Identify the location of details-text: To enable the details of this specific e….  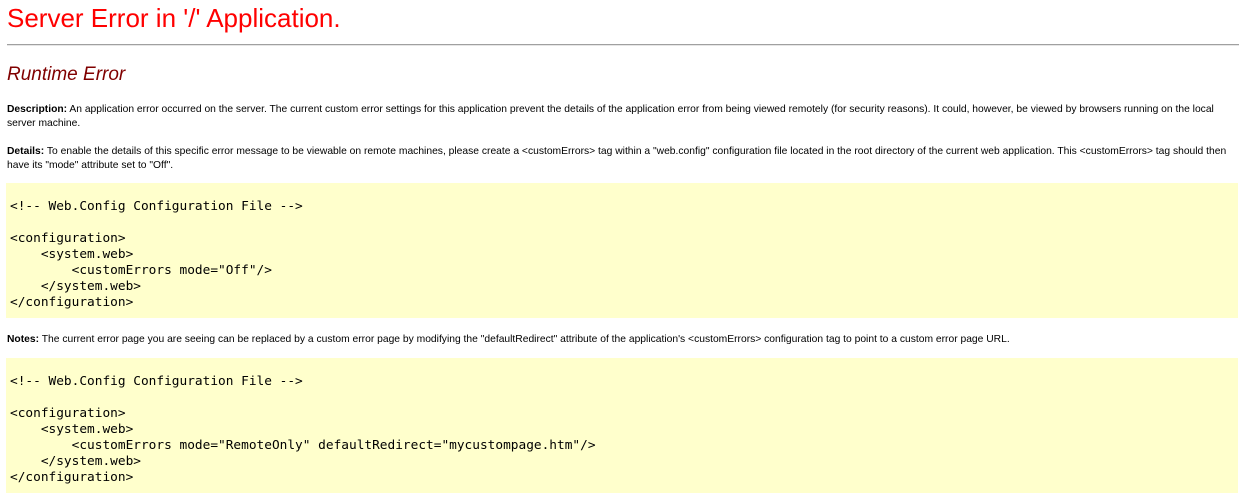
(617, 158).